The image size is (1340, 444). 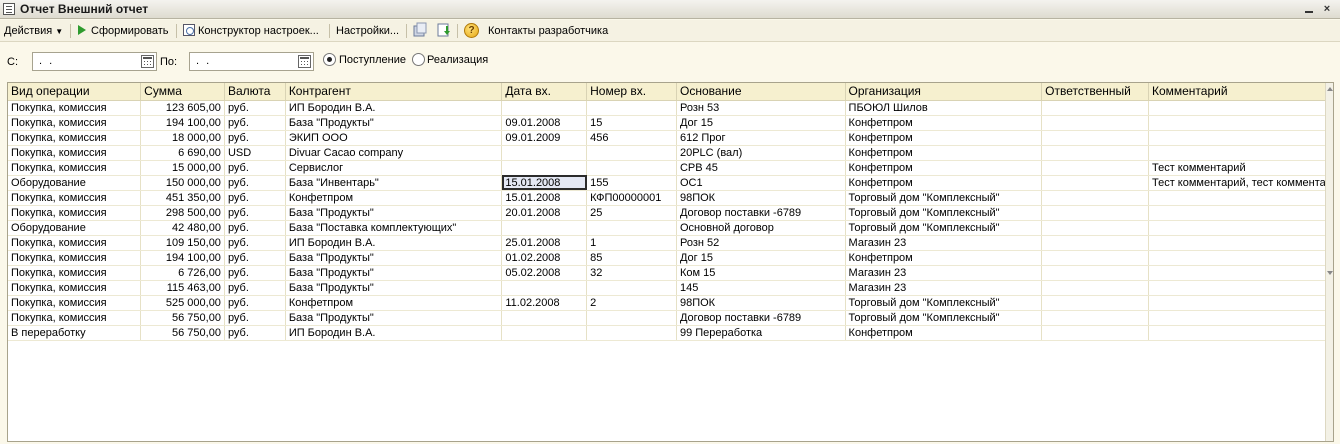 What do you see at coordinates (471, 30) in the screenshot?
I see `help-icon: ?` at bounding box center [471, 30].